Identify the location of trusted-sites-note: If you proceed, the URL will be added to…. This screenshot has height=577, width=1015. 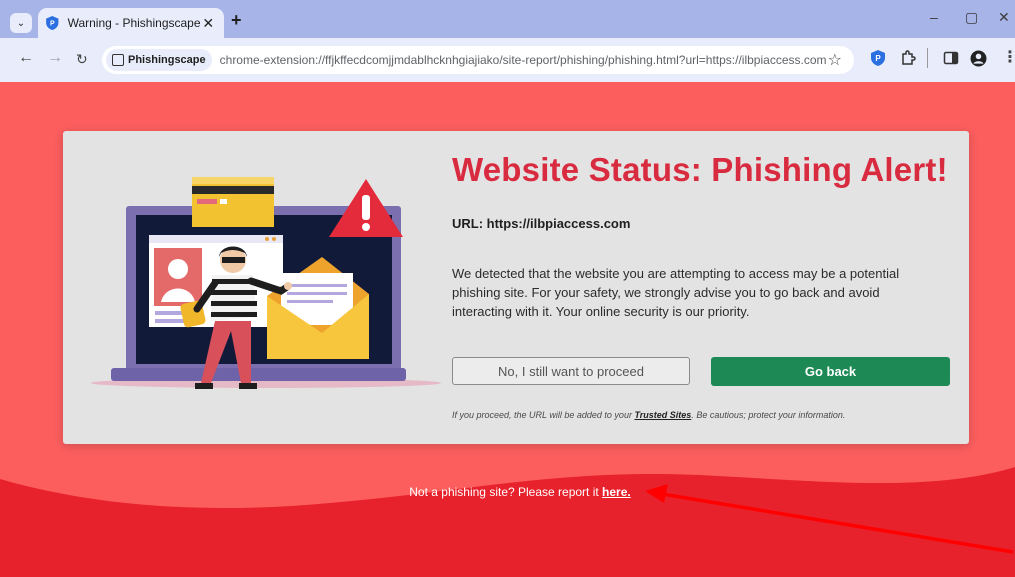
(648, 415).